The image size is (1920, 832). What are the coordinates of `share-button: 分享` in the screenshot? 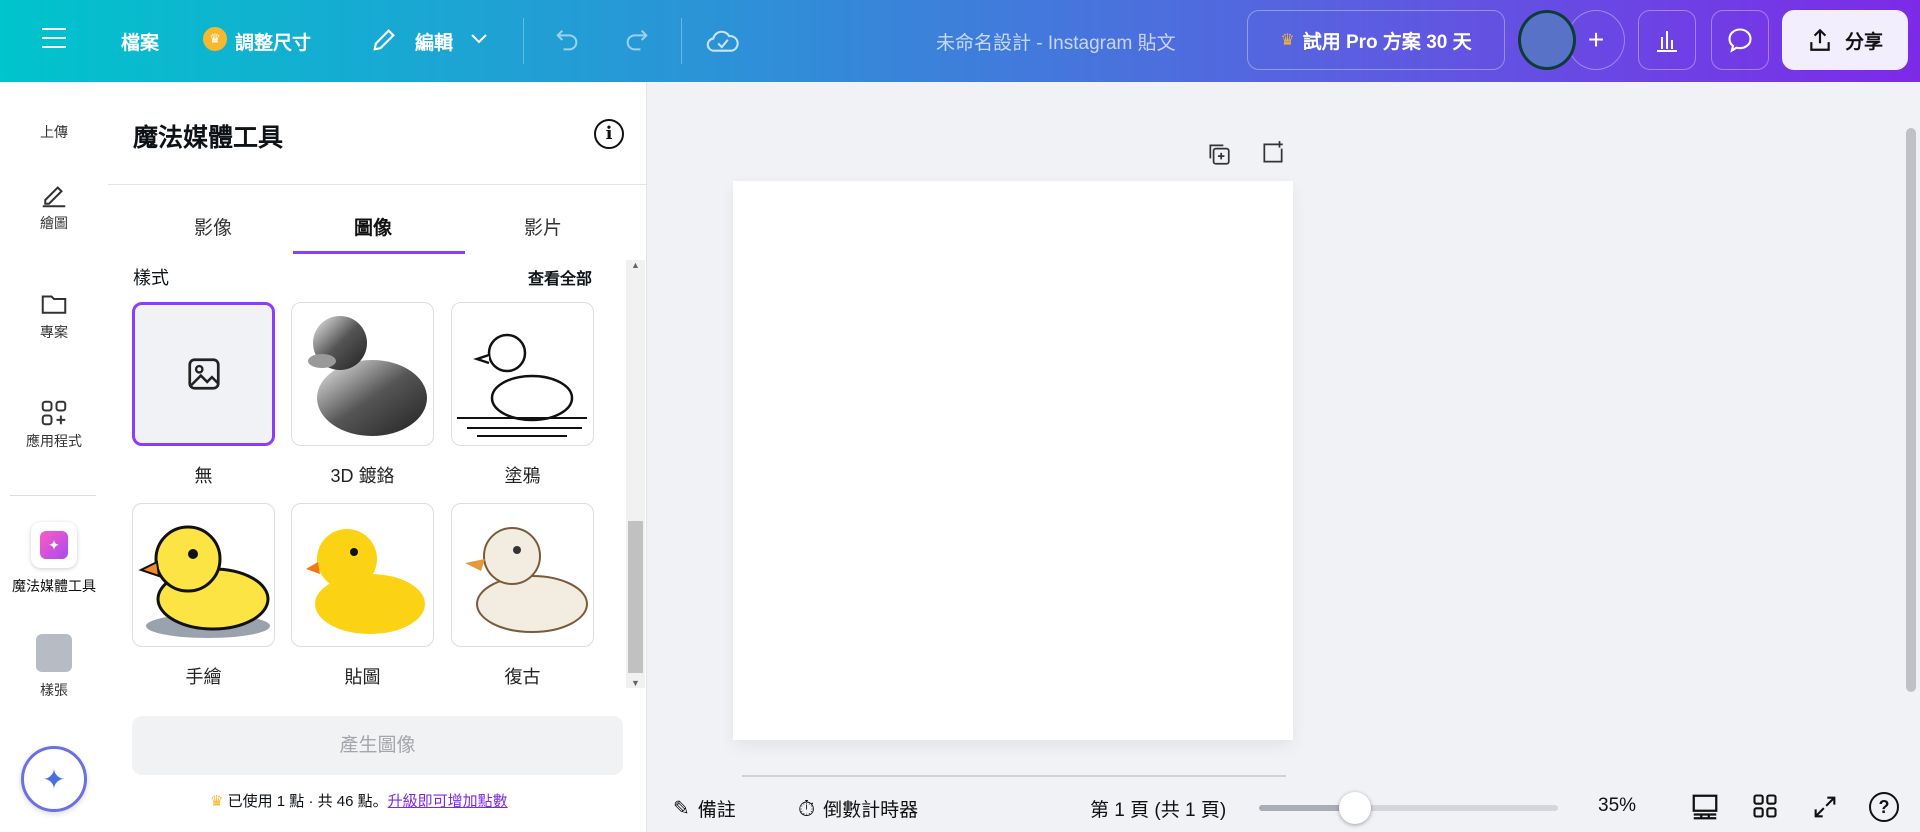 It's located at (1845, 40).